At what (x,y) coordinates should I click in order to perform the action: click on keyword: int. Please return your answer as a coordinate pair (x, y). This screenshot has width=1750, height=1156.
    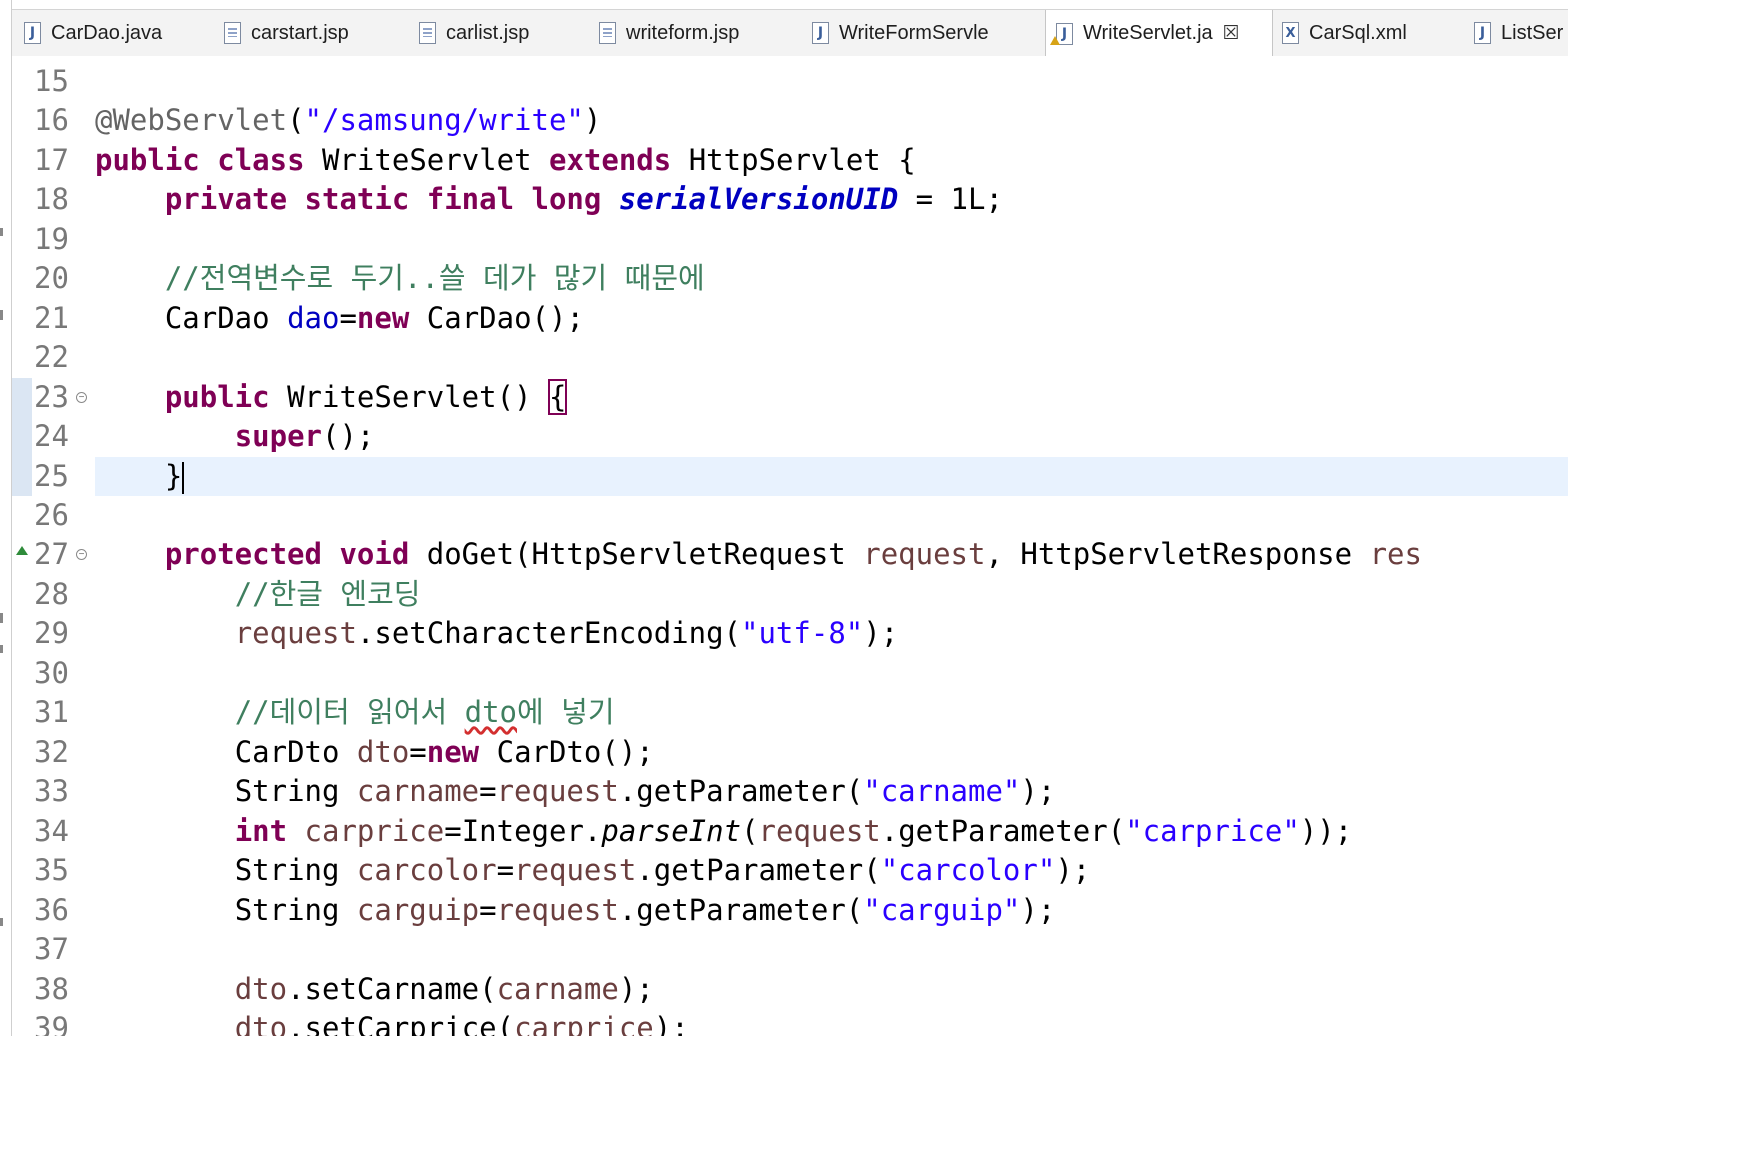
    Looking at the image, I should click on (261, 831).